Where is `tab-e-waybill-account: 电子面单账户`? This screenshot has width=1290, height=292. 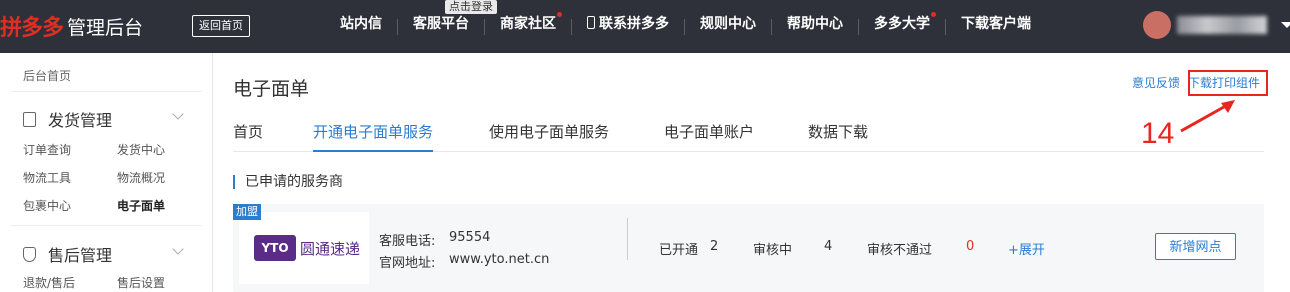 tab-e-waybill-account: 电子面单账户 is located at coordinates (709, 135).